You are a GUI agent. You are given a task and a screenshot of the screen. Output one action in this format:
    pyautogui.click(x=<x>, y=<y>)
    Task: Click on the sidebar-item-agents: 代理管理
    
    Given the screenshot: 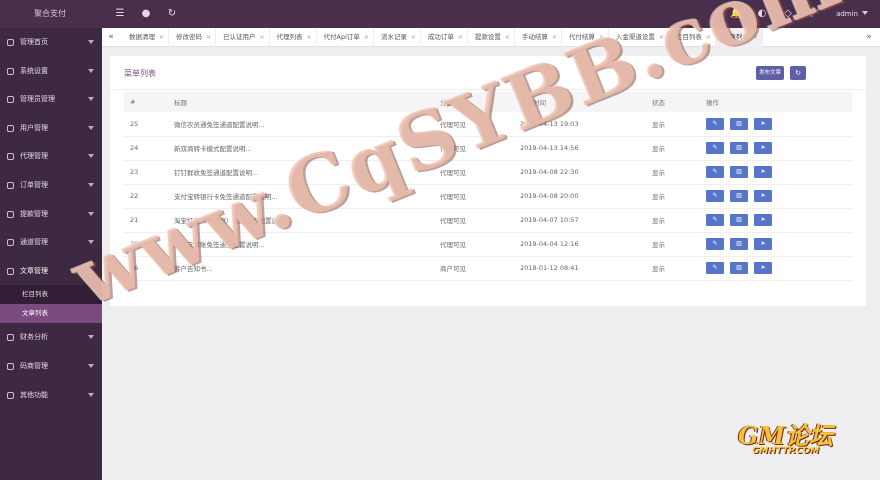 What is the action you would take?
    pyautogui.click(x=51, y=156)
    